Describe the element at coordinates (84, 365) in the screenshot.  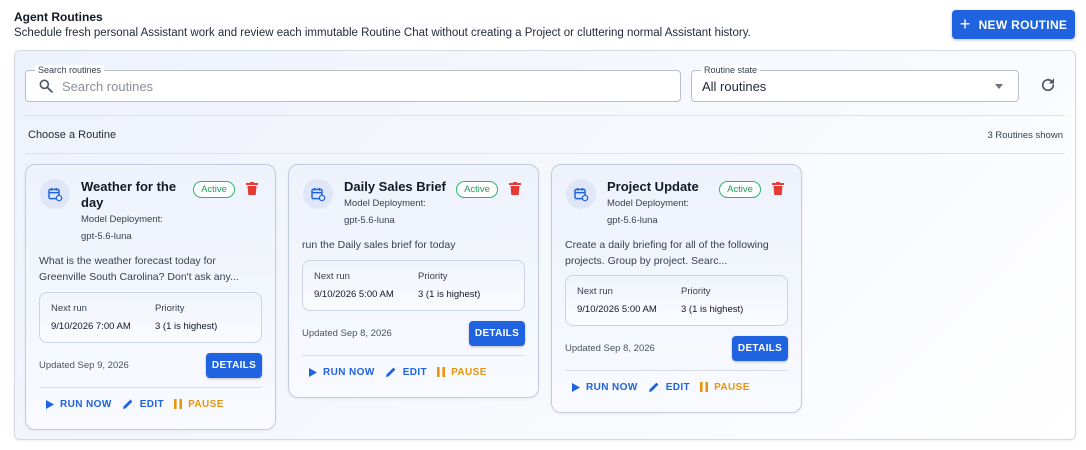
I see `updated-date: Updated Sep 9, 2026` at that location.